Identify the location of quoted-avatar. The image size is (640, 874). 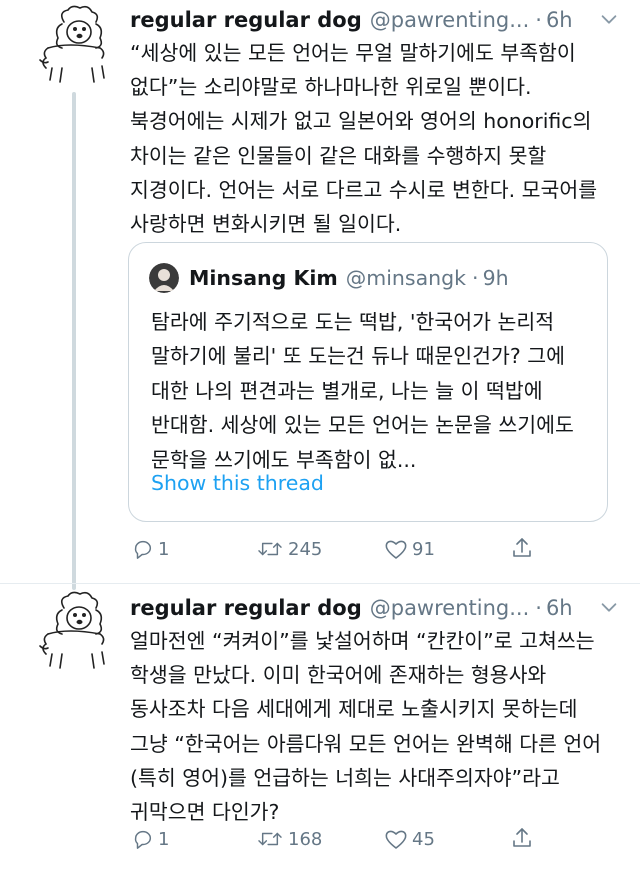
(164, 278).